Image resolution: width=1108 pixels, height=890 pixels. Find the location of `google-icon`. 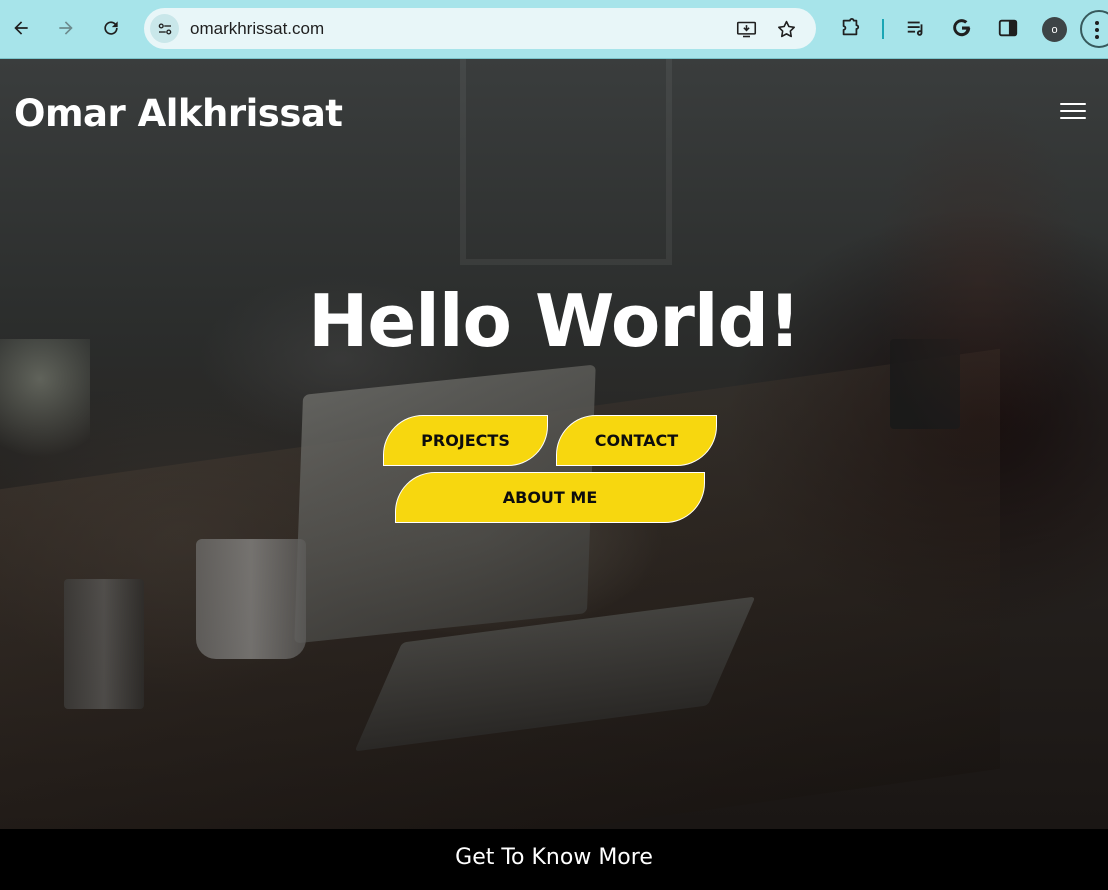

google-icon is located at coordinates (962, 28).